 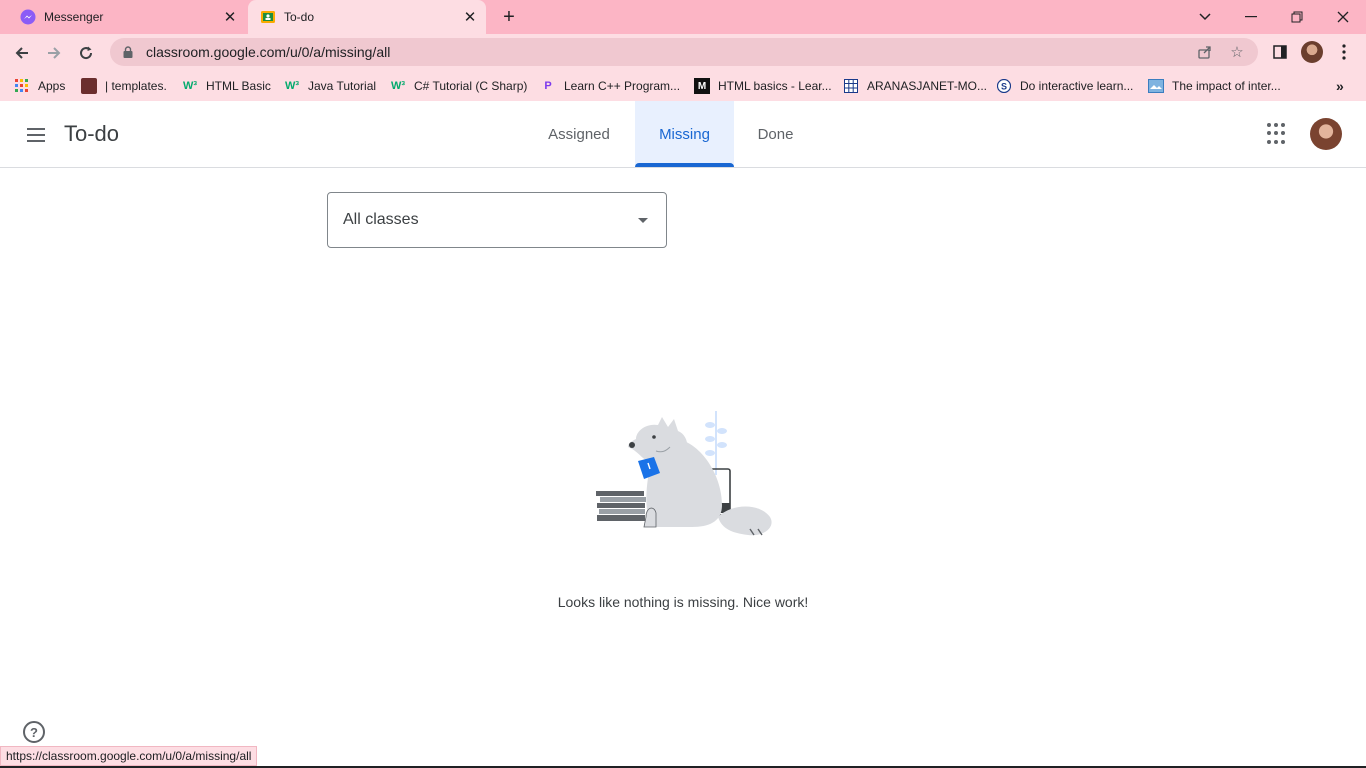 What do you see at coordinates (268, 52) in the screenshot?
I see `url-text: classroom.google.com/u/0/a/missing/all` at bounding box center [268, 52].